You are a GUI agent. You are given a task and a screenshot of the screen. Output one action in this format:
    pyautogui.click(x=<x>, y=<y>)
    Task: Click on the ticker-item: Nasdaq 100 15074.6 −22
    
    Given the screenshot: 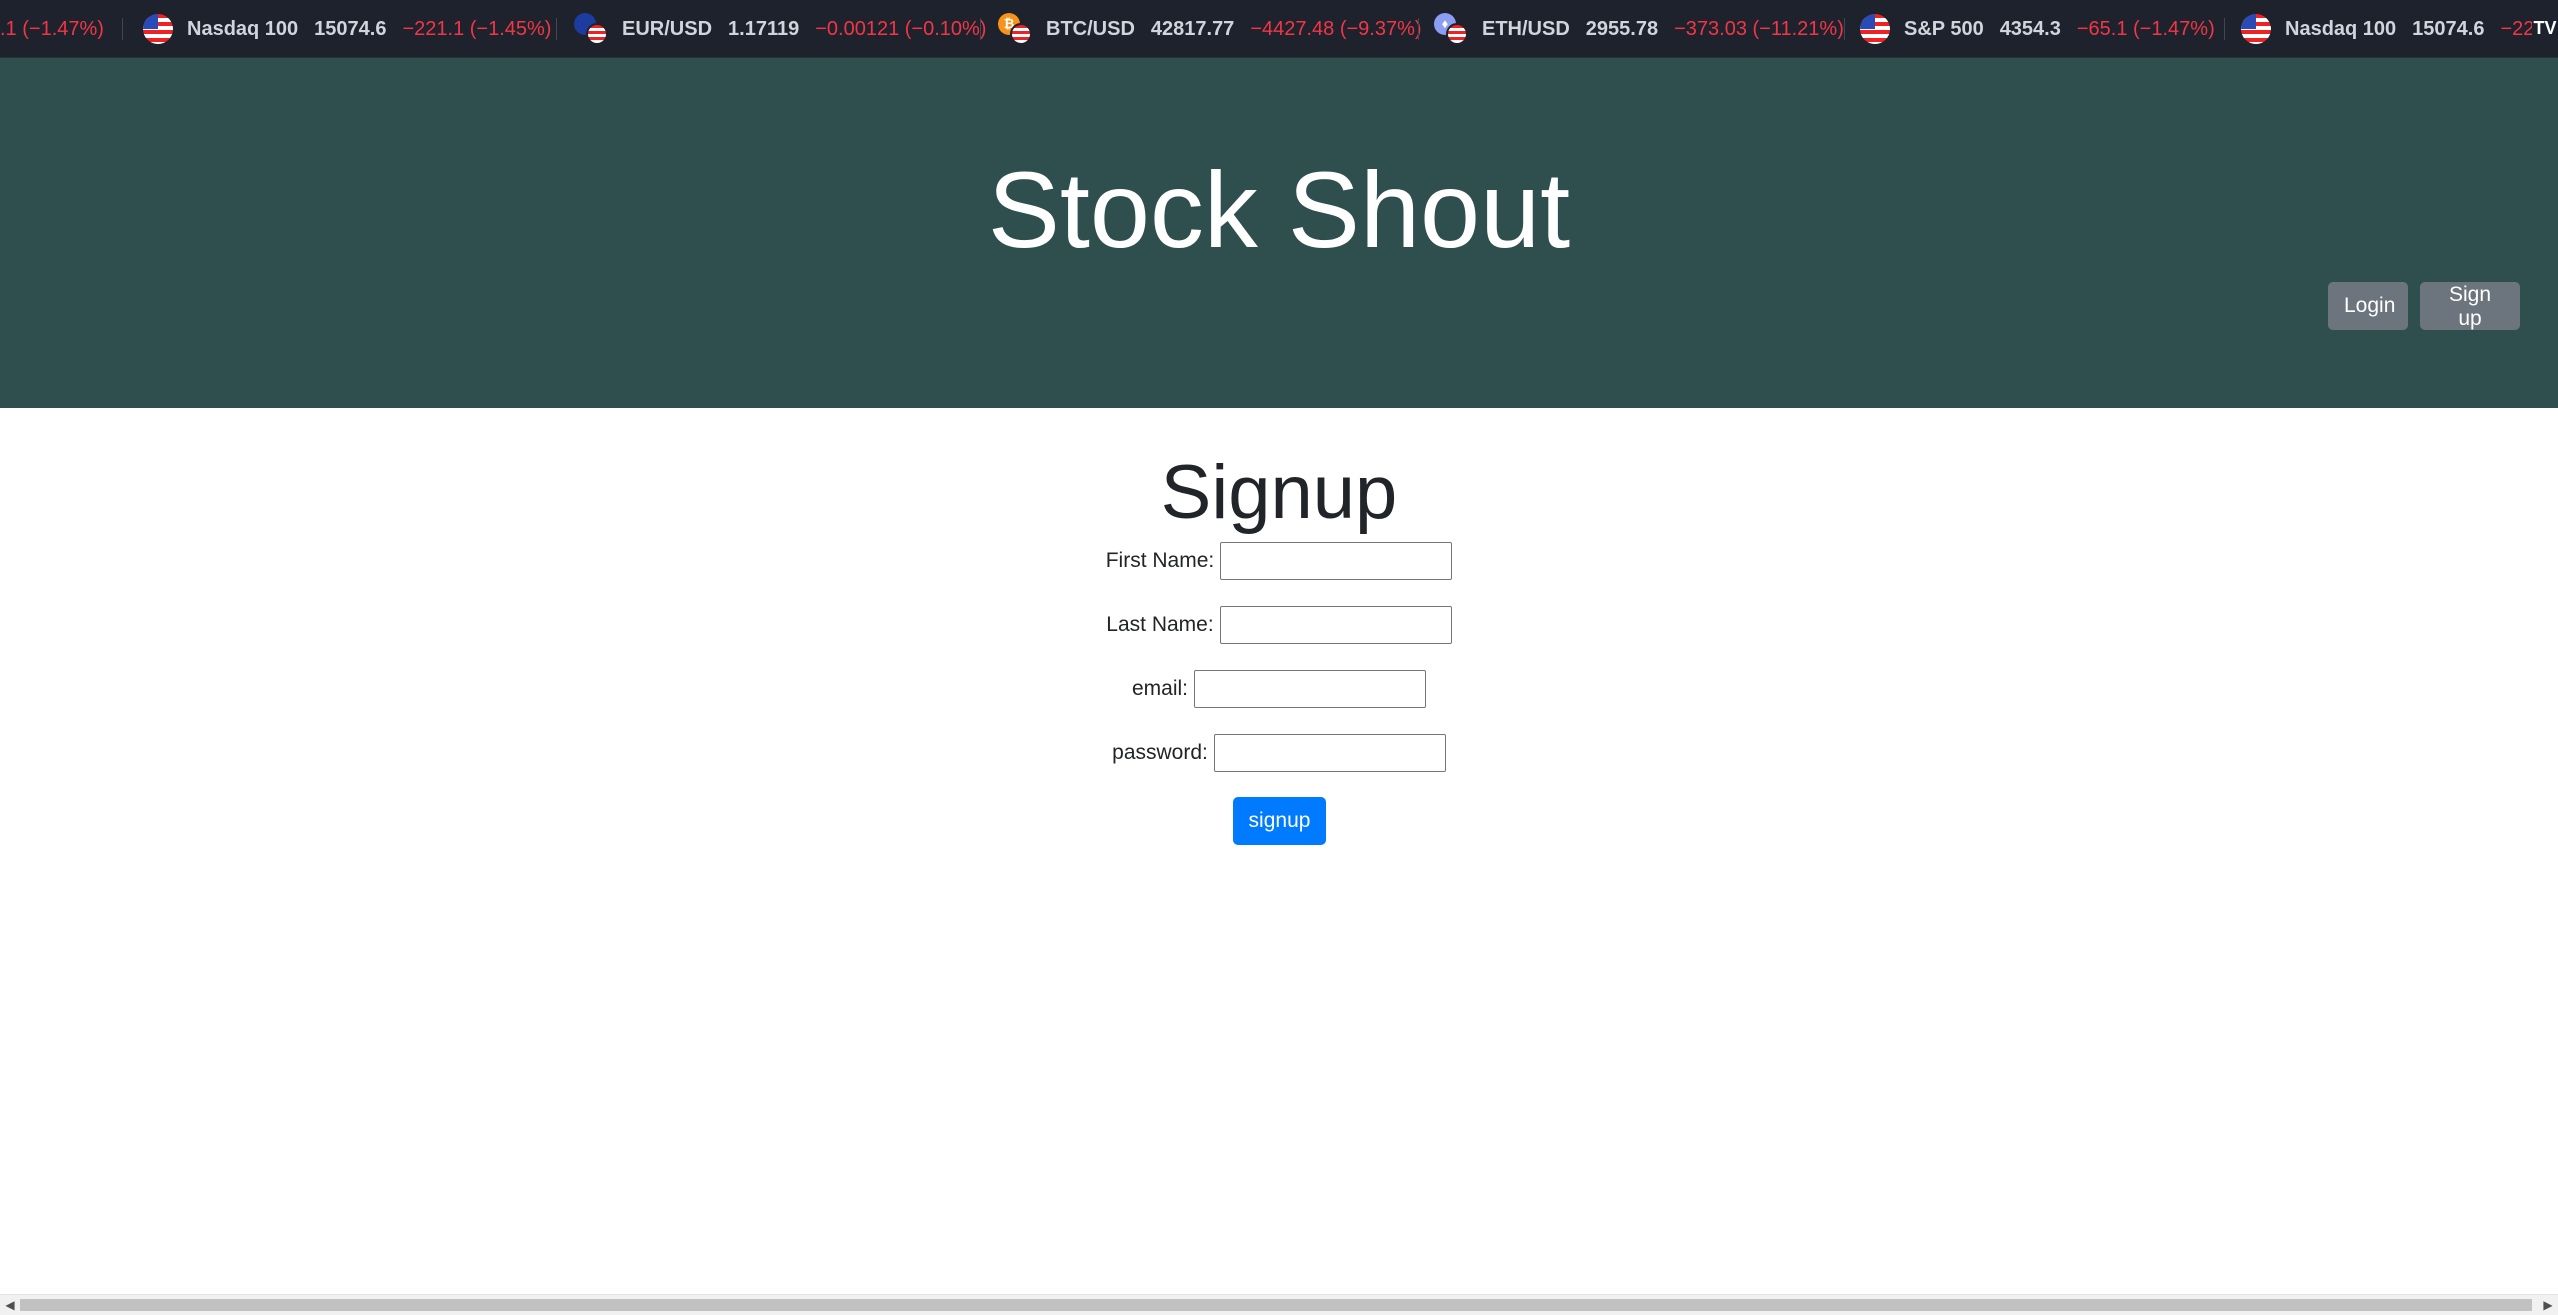 What is the action you would take?
    pyautogui.click(x=2388, y=28)
    